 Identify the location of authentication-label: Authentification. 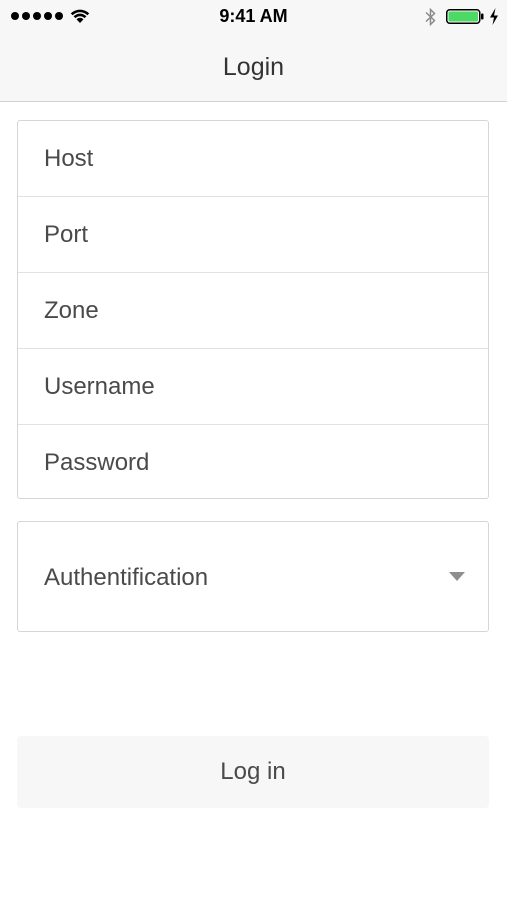
(126, 577).